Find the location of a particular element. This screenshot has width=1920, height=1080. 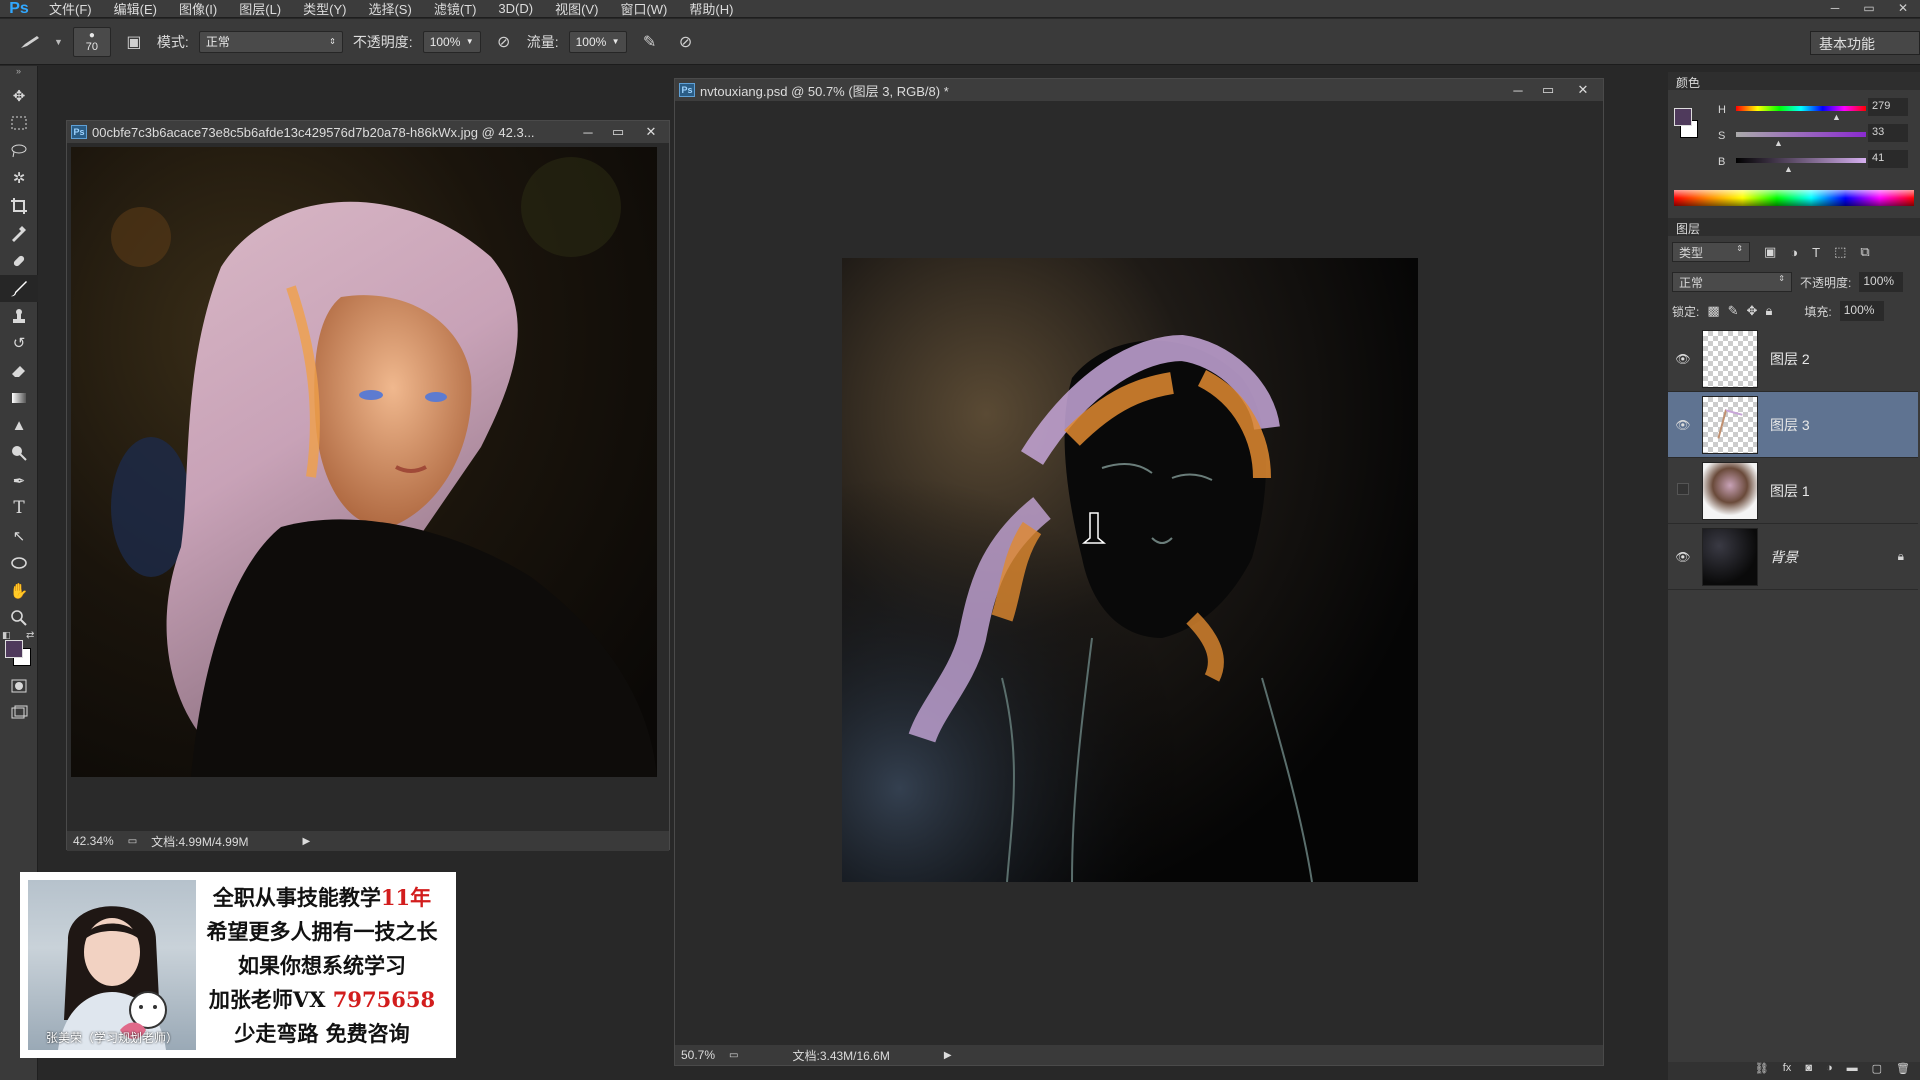

eraser-tool-icon is located at coordinates (19, 371).